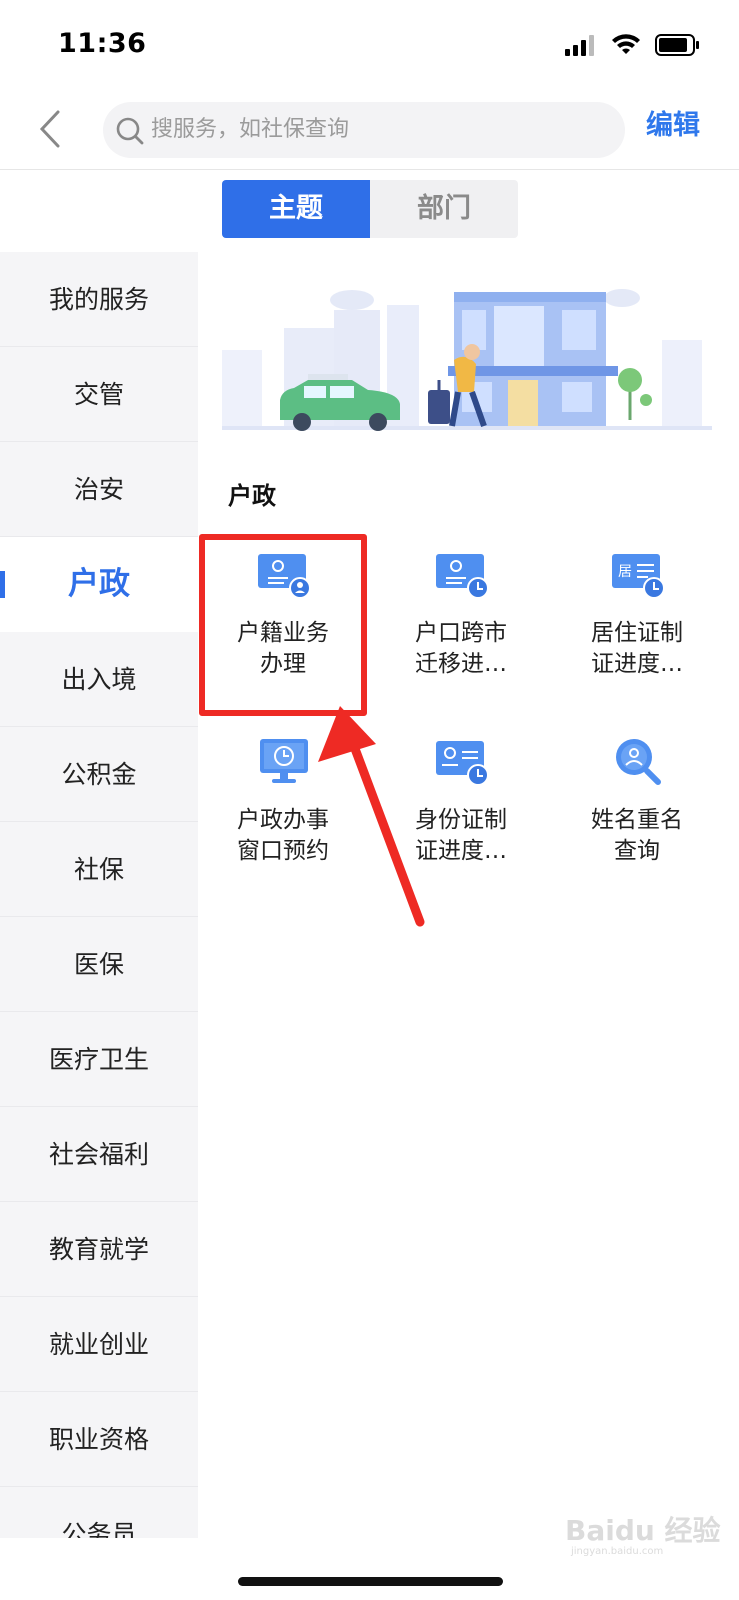 The width and height of the screenshot is (739, 1600). I want to click on service-label-line2: 查询, so click(637, 851).